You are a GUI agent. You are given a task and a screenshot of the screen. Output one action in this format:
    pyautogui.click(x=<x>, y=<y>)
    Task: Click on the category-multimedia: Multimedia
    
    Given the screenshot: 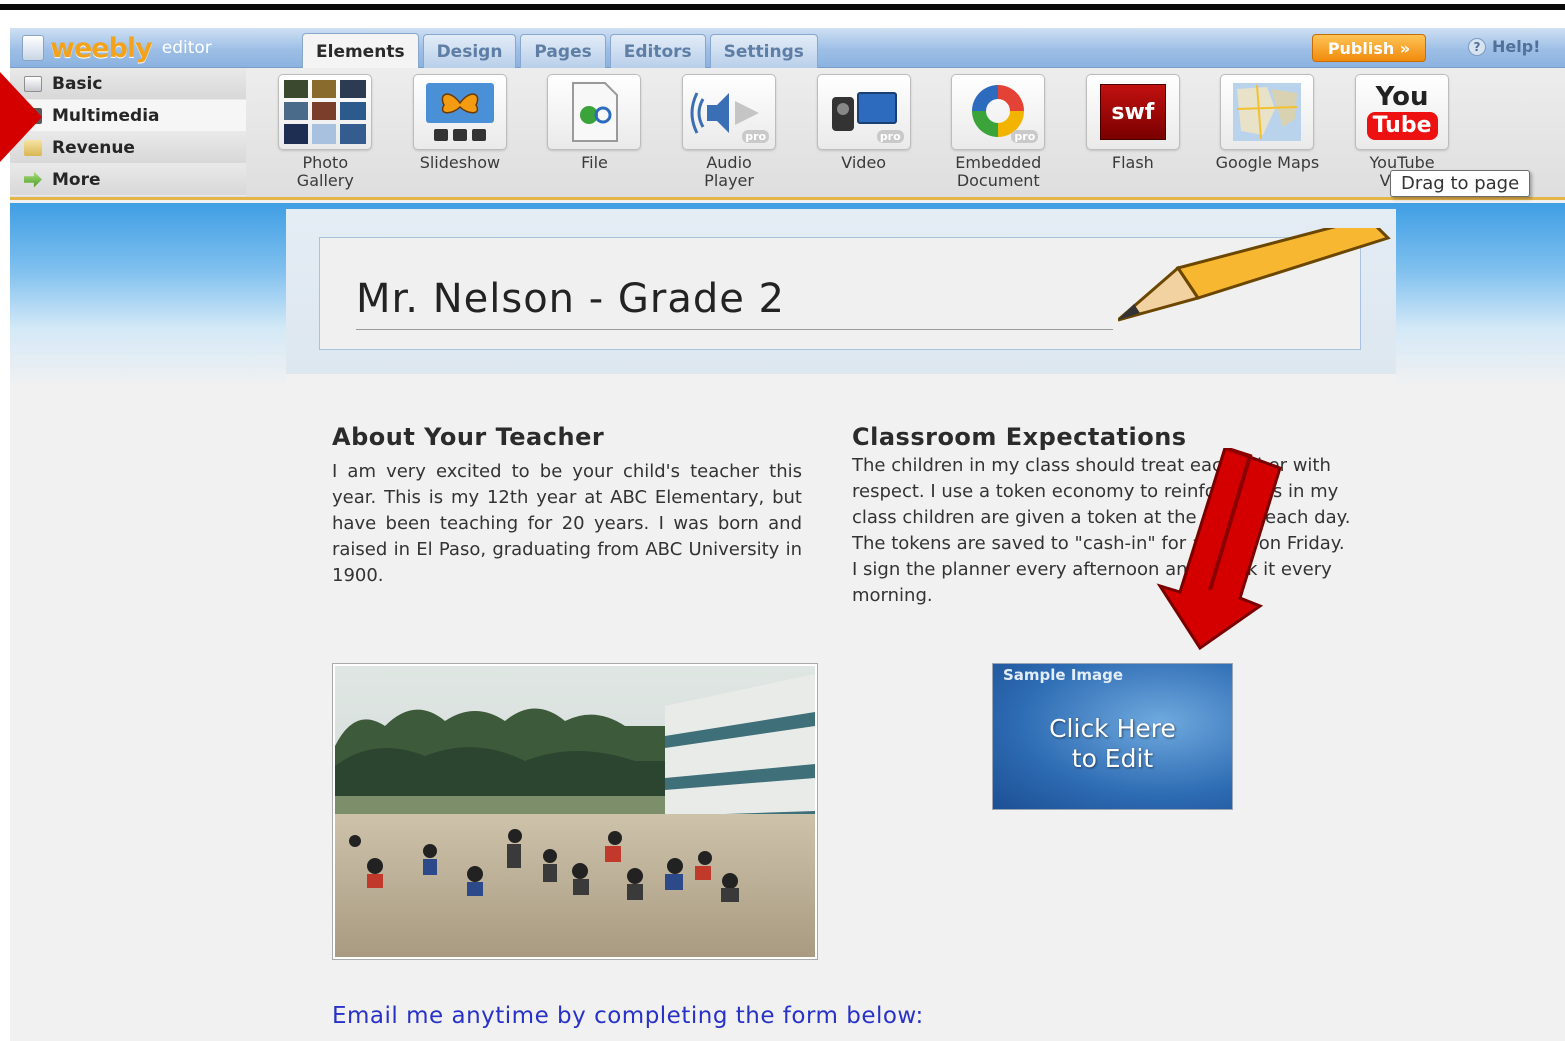 What is the action you would take?
    pyautogui.click(x=128, y=116)
    